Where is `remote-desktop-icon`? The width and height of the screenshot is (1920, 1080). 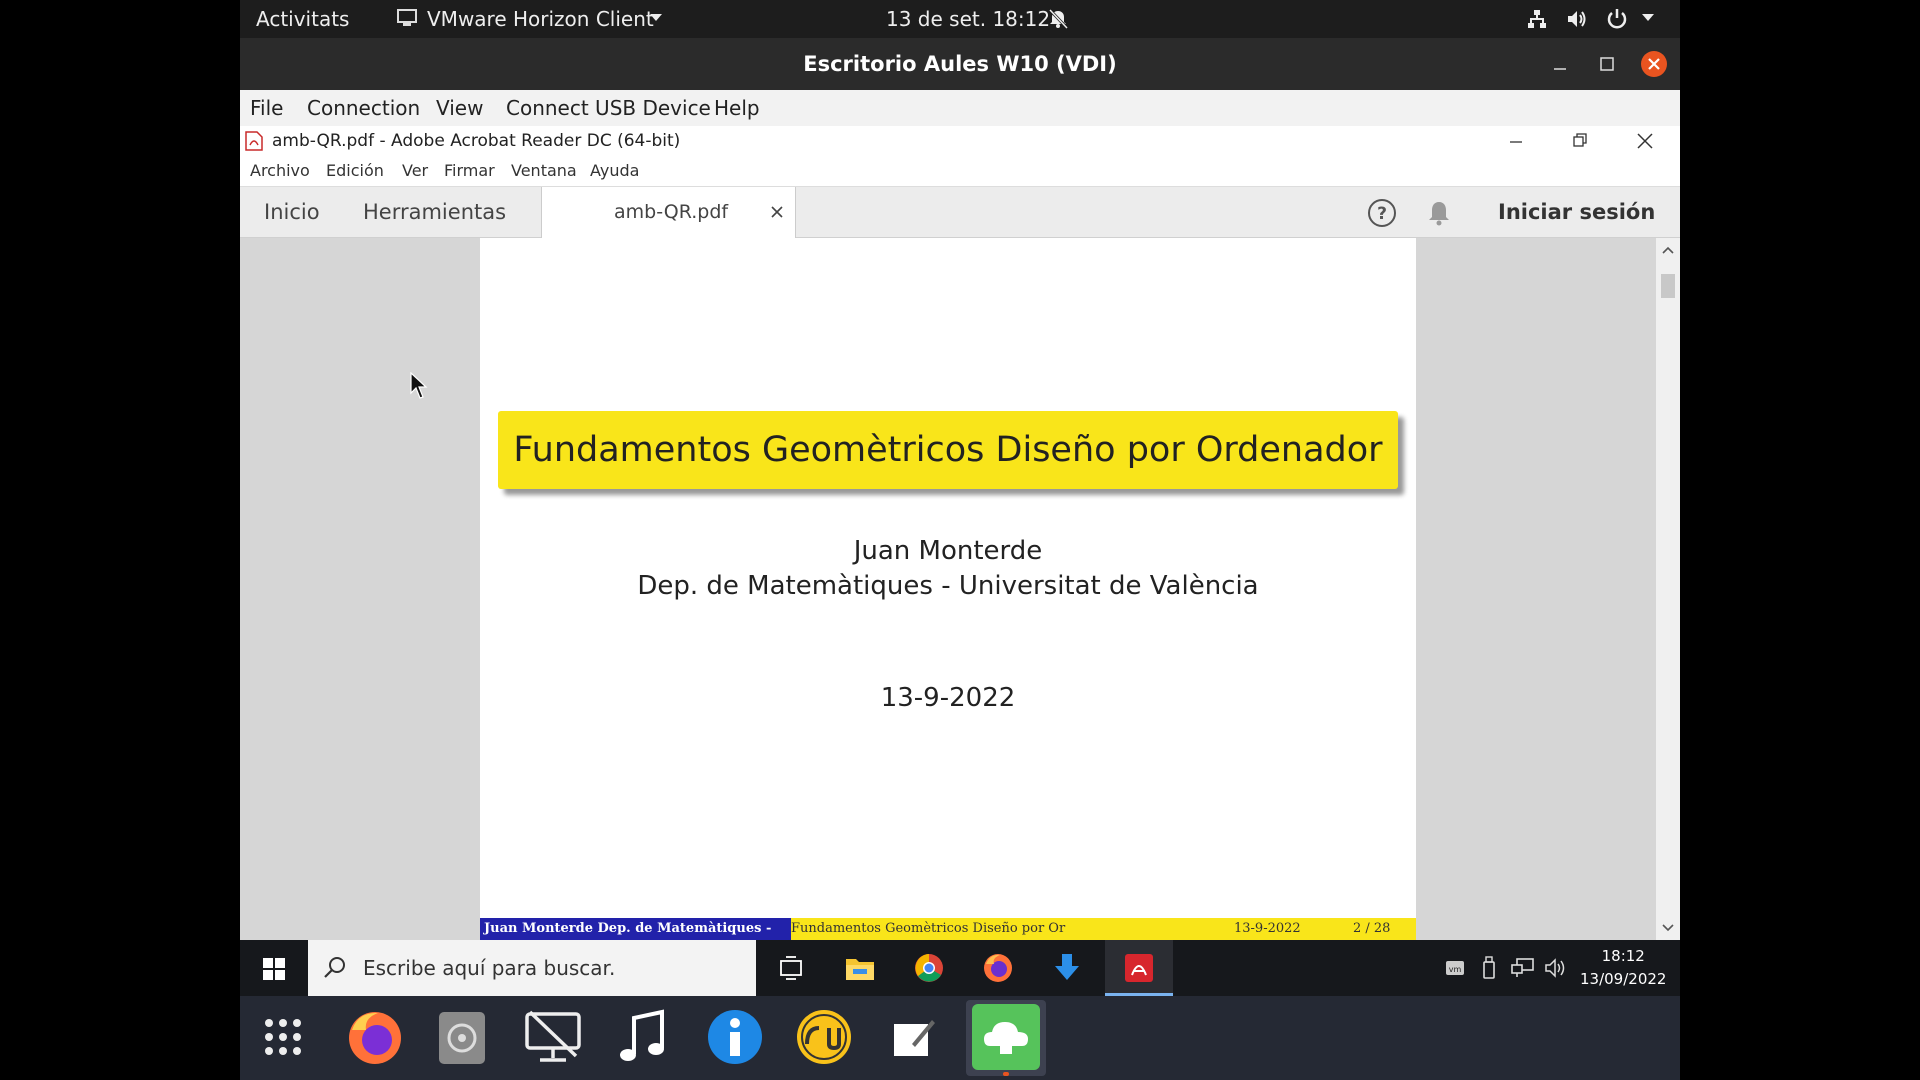 remote-desktop-icon is located at coordinates (553, 1037).